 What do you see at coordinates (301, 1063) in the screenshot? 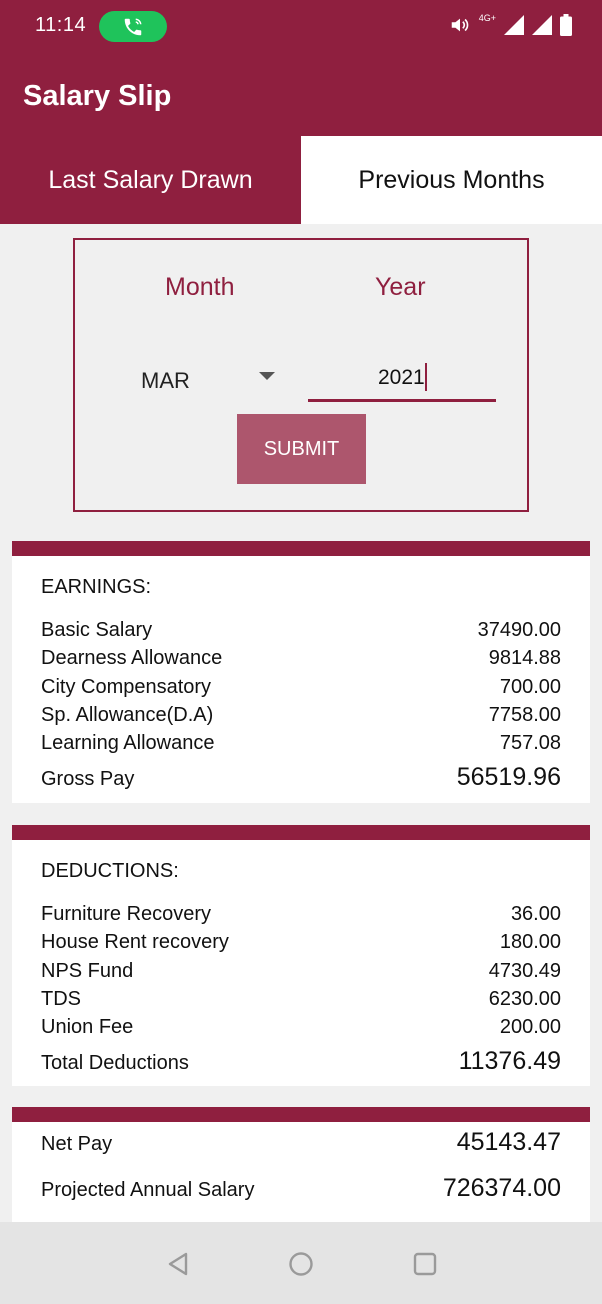
I see `total-deductions-row: Total Deductions 11376.49` at bounding box center [301, 1063].